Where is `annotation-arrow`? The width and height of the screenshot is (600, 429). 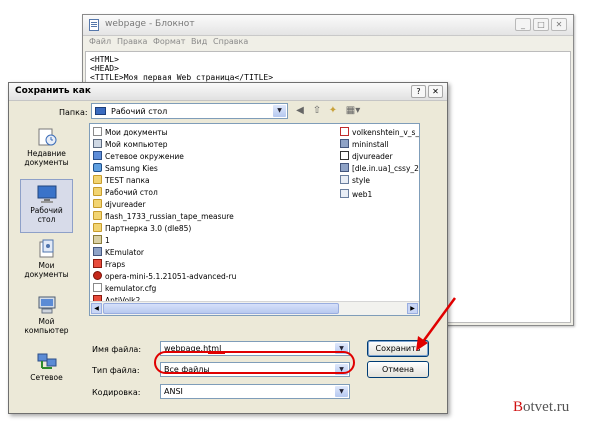
annotation-arrow is located at coordinates (436, 324).